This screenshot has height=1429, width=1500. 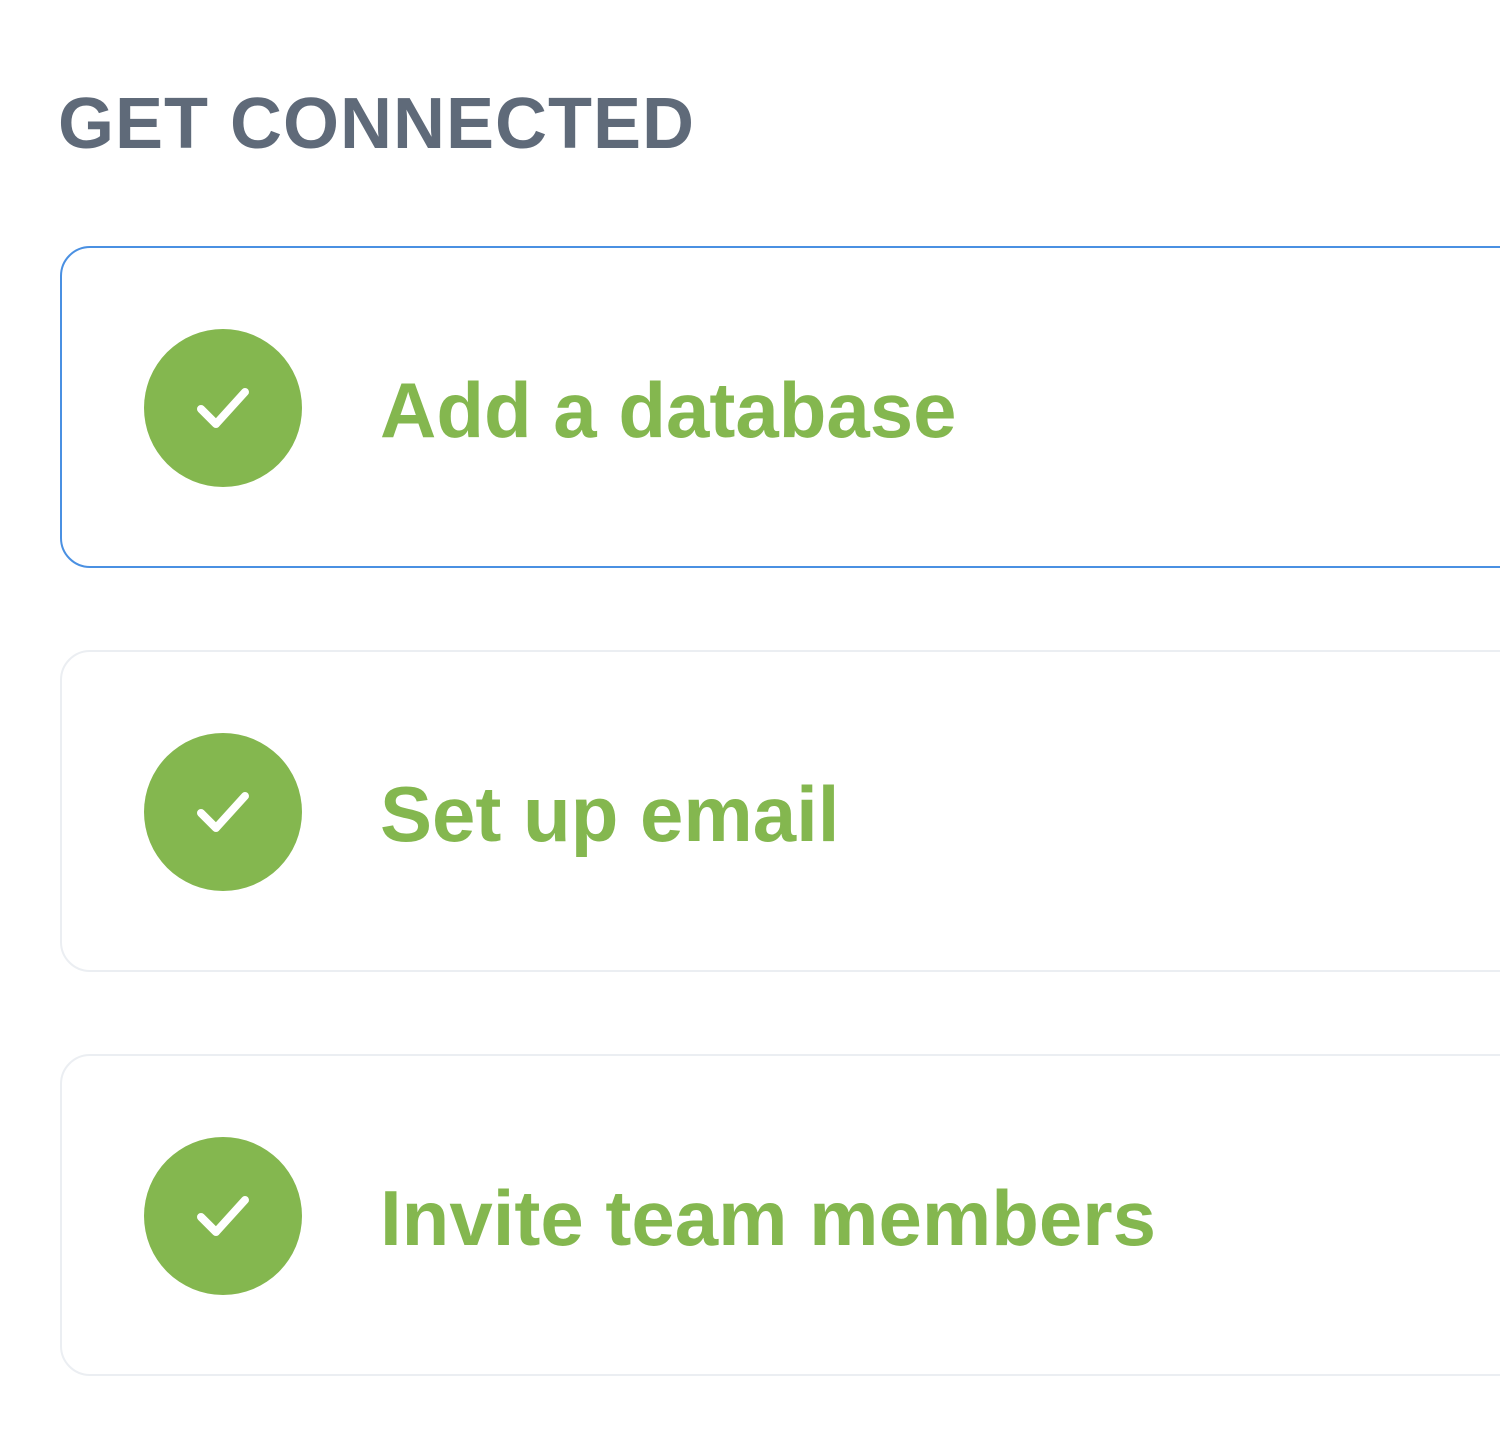 What do you see at coordinates (668, 410) in the screenshot?
I see `step-label: Add a database` at bounding box center [668, 410].